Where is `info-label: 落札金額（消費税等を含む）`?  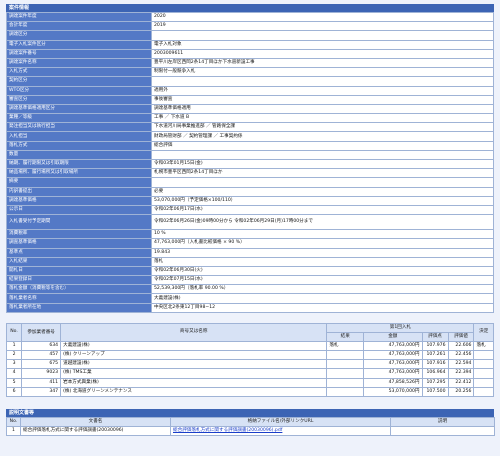
info-label: 落札金額（消費税等を含む） is located at coordinates (79, 289).